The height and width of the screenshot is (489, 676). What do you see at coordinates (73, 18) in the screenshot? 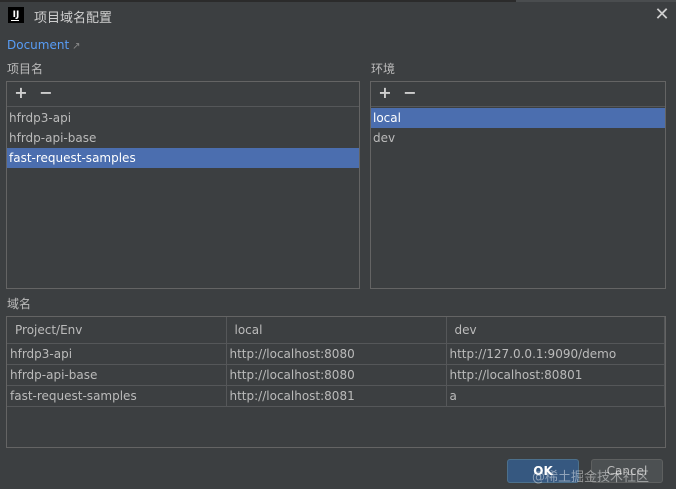
I see `window-title: 项目域名配置` at bounding box center [73, 18].